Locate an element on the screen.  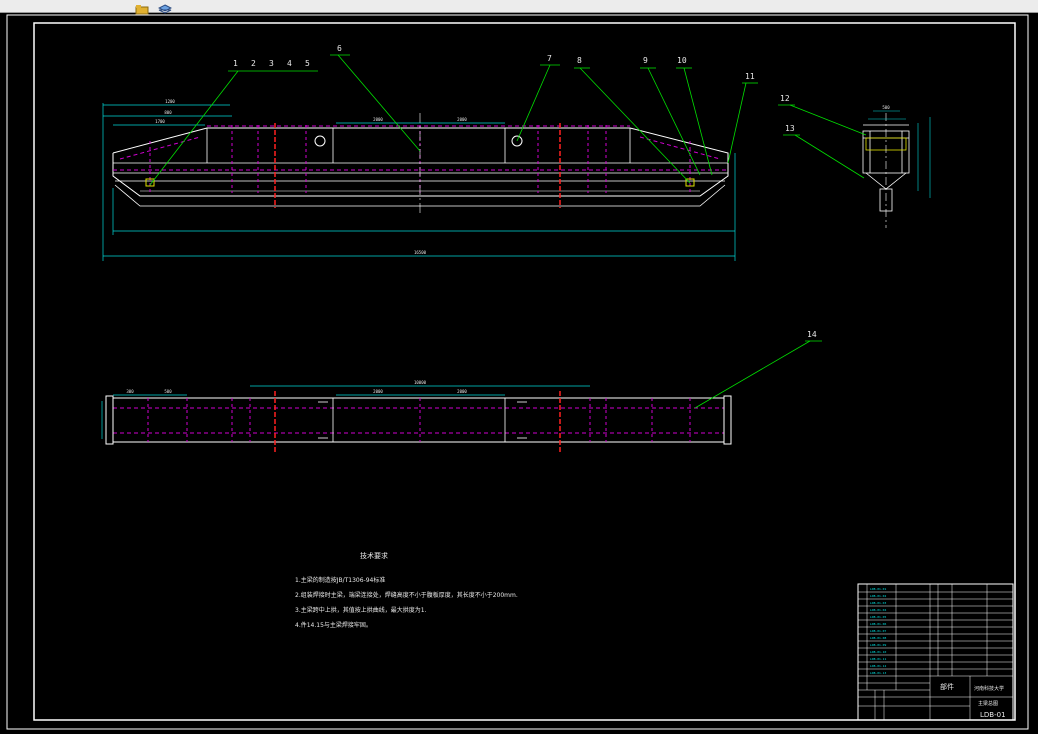
folder-icon is located at coordinates (142, 7).